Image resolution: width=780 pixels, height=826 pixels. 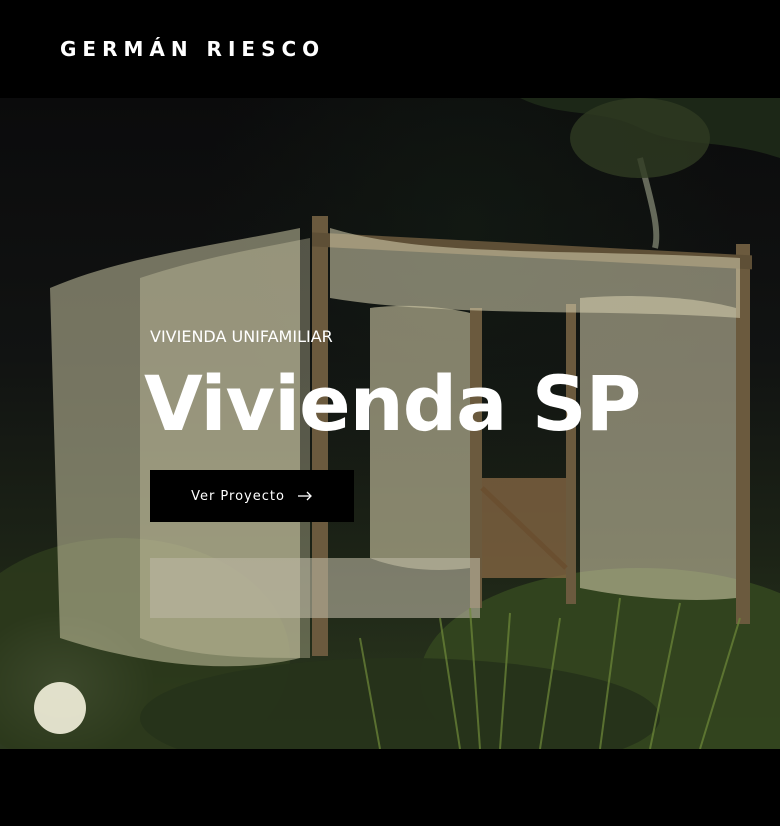 I want to click on view-project-label: Ver Proyecto, so click(x=238, y=496).